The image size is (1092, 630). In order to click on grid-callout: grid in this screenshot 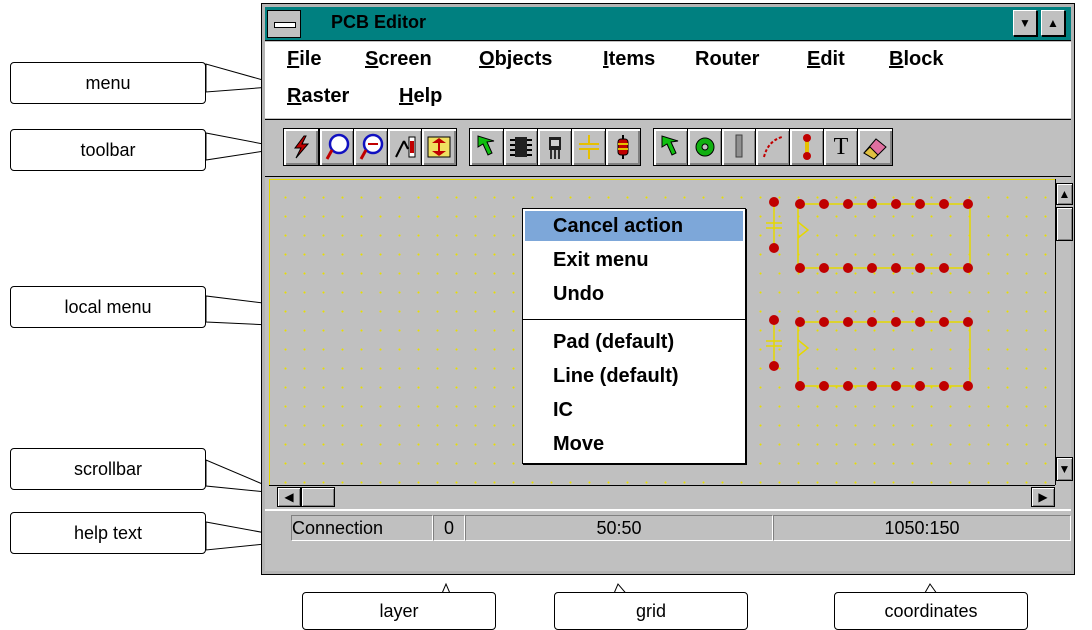, I will do `click(651, 611)`.